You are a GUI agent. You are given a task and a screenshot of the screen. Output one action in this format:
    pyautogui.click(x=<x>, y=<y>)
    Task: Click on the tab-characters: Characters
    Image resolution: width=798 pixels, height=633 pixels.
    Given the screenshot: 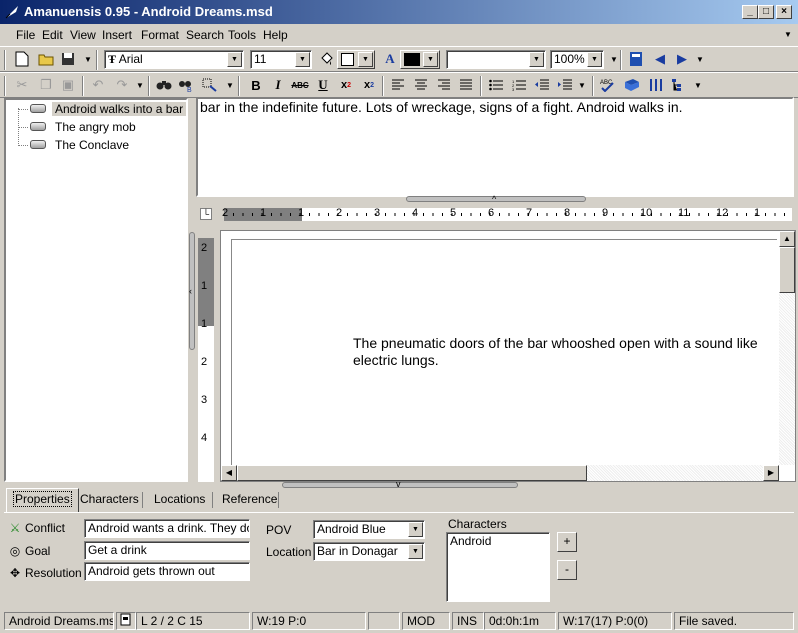 What is the action you would take?
    pyautogui.click(x=109, y=500)
    